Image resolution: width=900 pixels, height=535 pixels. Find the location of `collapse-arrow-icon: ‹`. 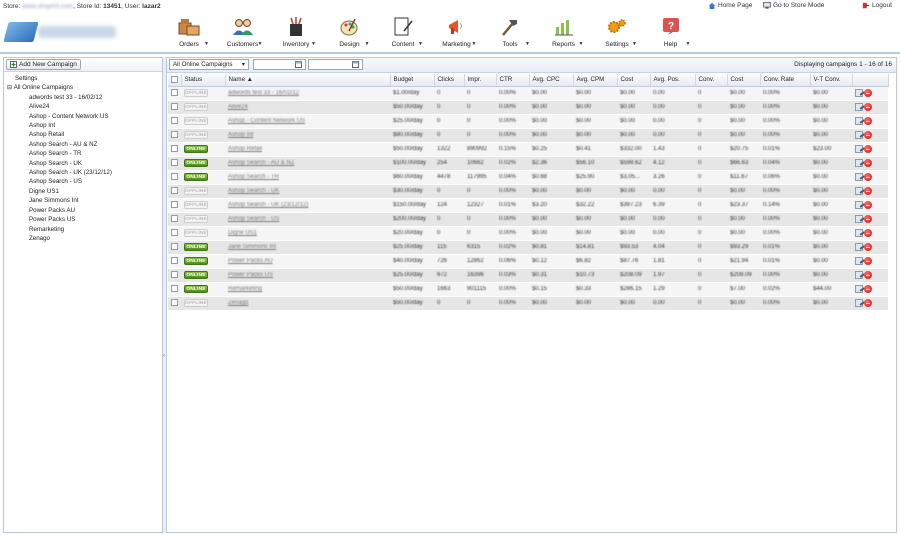

collapse-arrow-icon: ‹ is located at coordinates (164, 356).